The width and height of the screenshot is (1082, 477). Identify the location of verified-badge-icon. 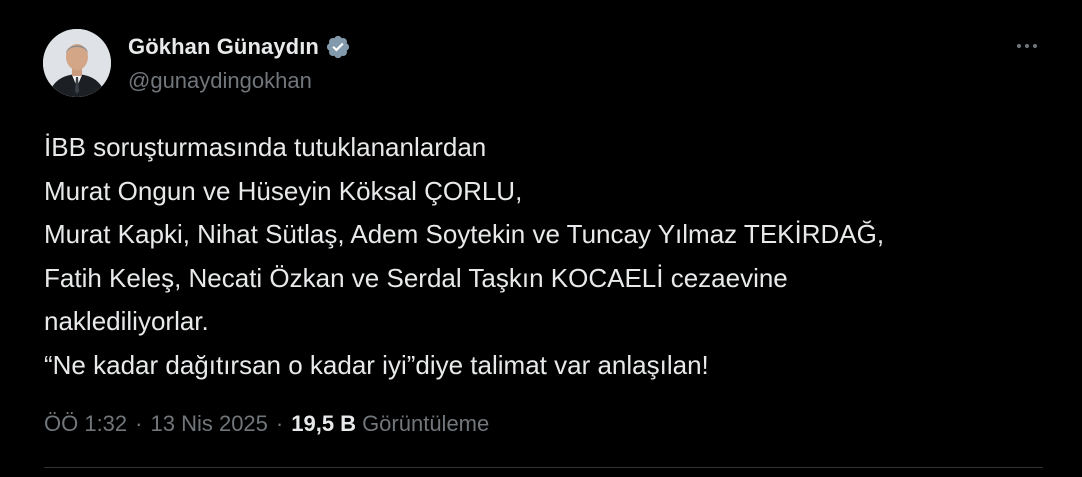
(338, 47).